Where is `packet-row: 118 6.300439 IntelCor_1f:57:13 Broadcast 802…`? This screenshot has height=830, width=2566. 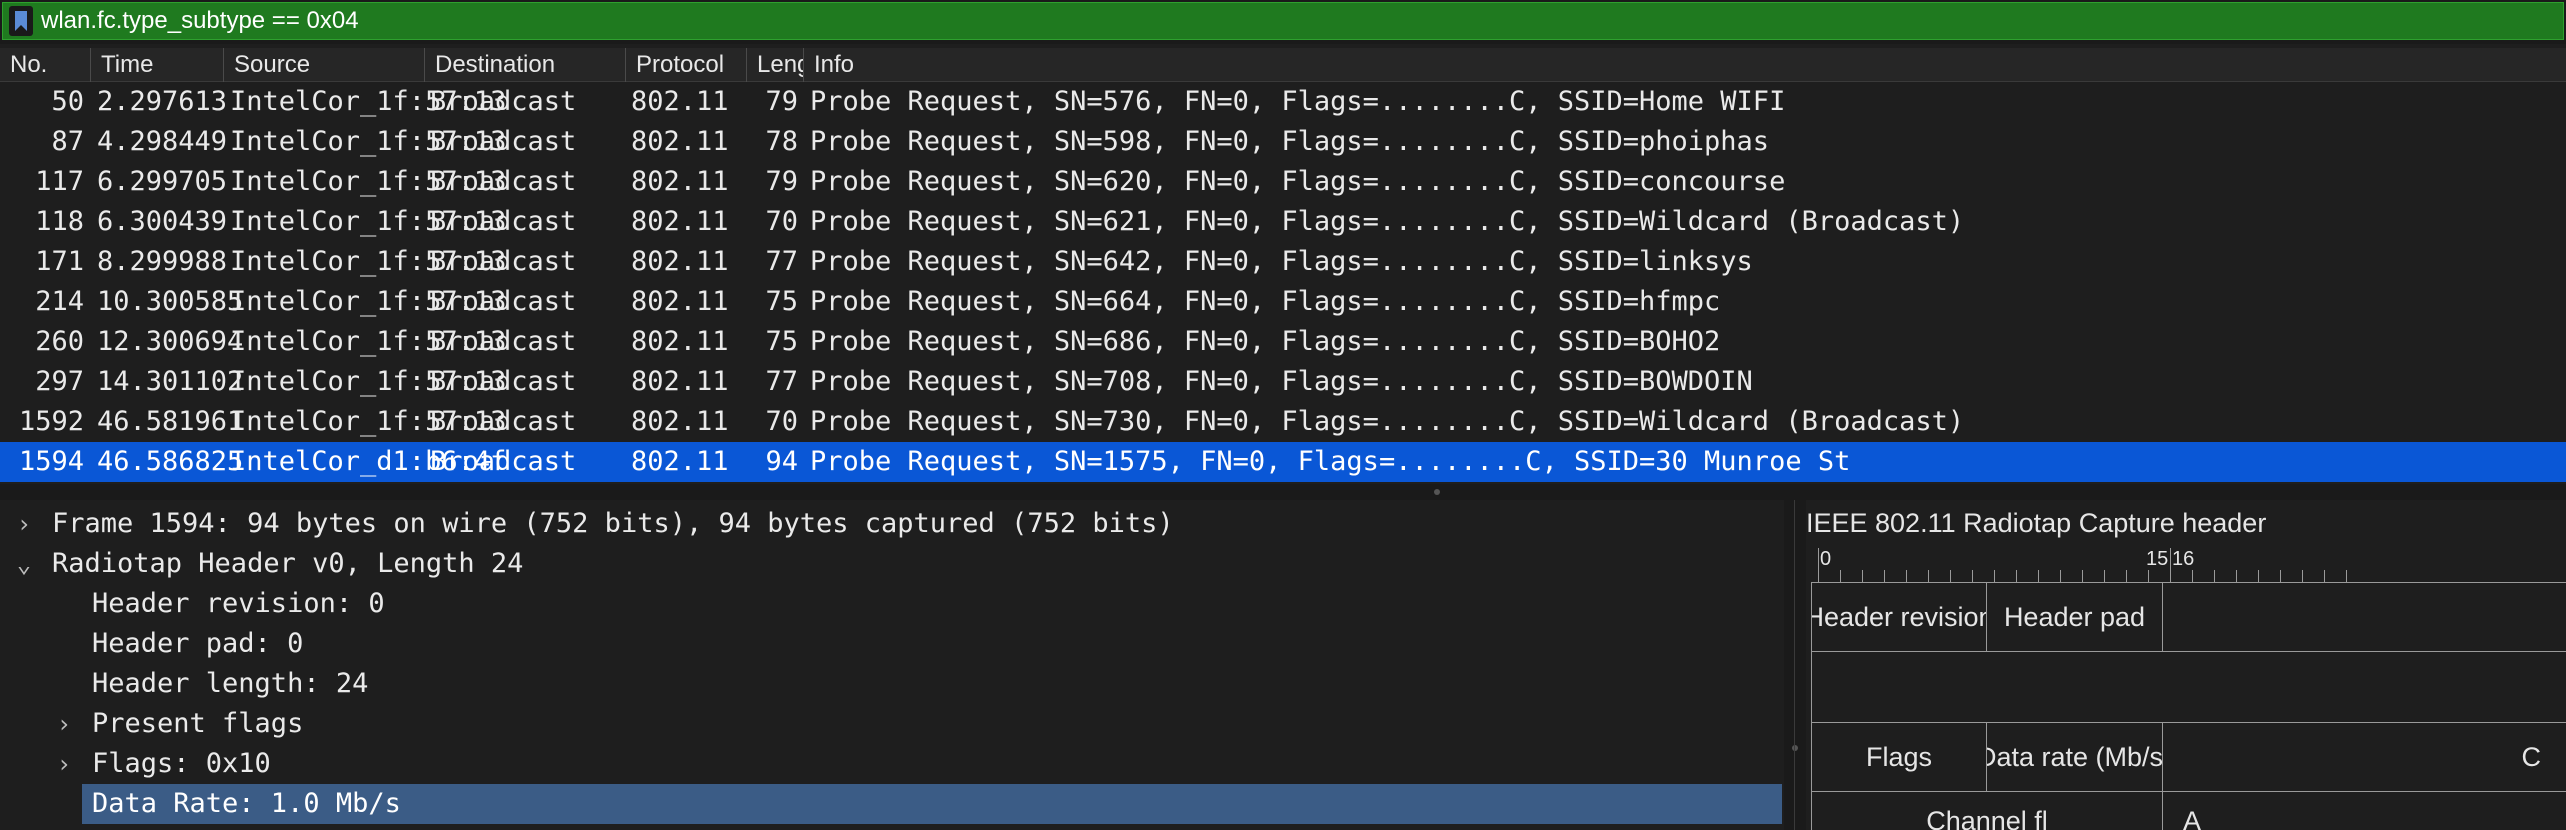 packet-row: 118 6.300439 IntelCor_1f:57:13 Broadcast 802… is located at coordinates (1283, 222).